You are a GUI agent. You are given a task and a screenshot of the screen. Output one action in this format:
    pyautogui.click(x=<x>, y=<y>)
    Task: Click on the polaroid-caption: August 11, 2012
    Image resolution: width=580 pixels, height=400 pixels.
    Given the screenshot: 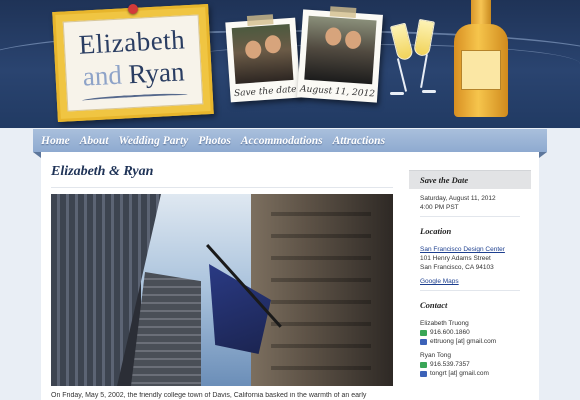 What is the action you would take?
    pyautogui.click(x=337, y=92)
    